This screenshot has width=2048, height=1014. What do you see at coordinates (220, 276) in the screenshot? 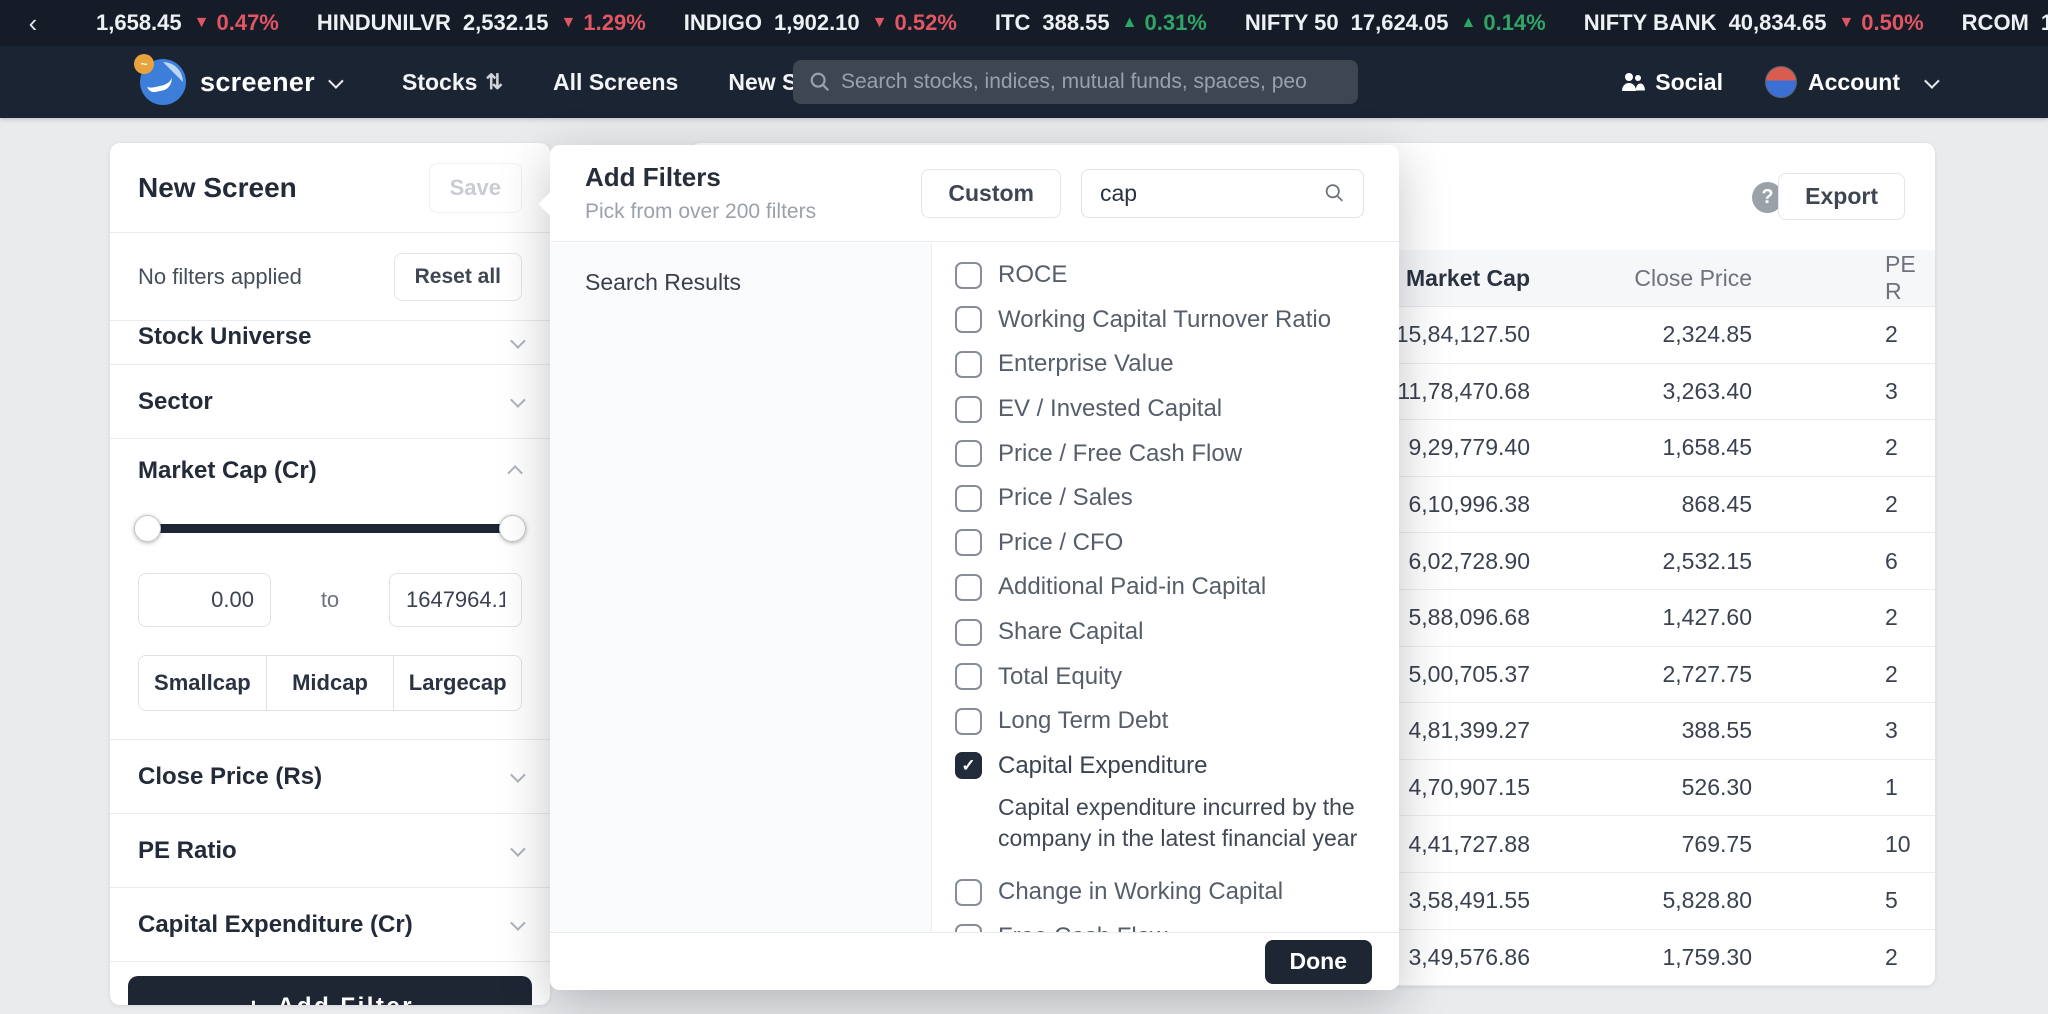
I see `filter-status-text: No filters applied` at bounding box center [220, 276].